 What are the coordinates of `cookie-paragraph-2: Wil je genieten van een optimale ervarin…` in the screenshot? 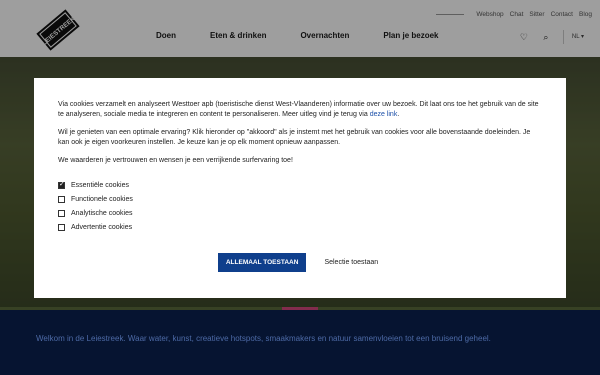 It's located at (294, 137).